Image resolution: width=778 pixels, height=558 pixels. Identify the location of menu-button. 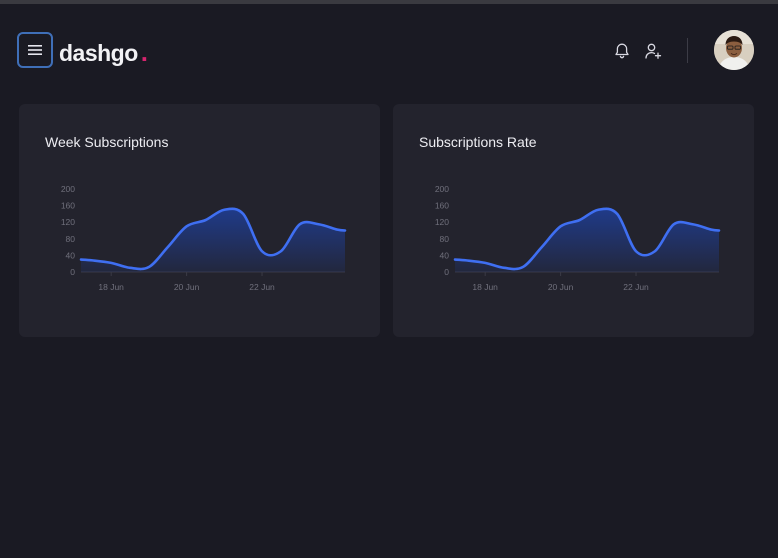
(35, 50).